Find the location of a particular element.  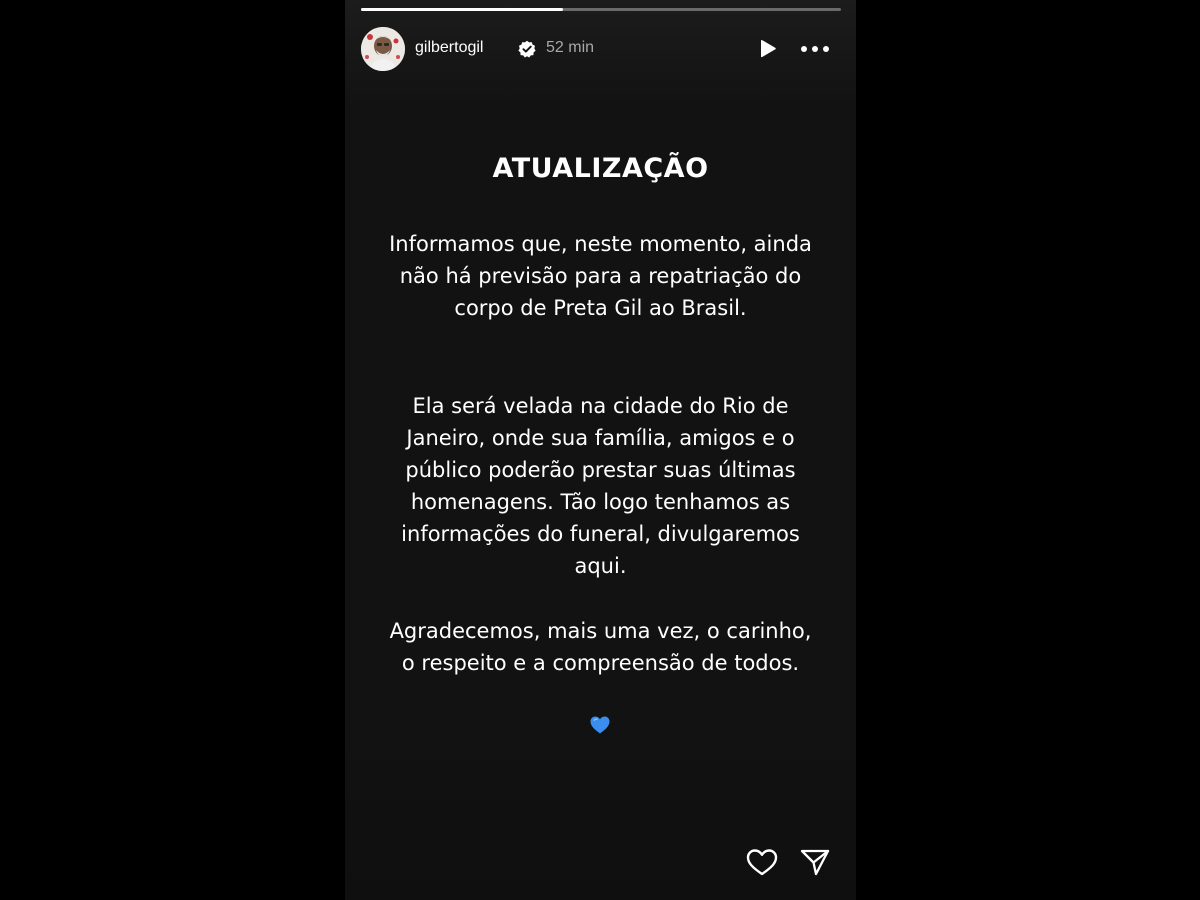

story-progress-fill is located at coordinates (462, 9).